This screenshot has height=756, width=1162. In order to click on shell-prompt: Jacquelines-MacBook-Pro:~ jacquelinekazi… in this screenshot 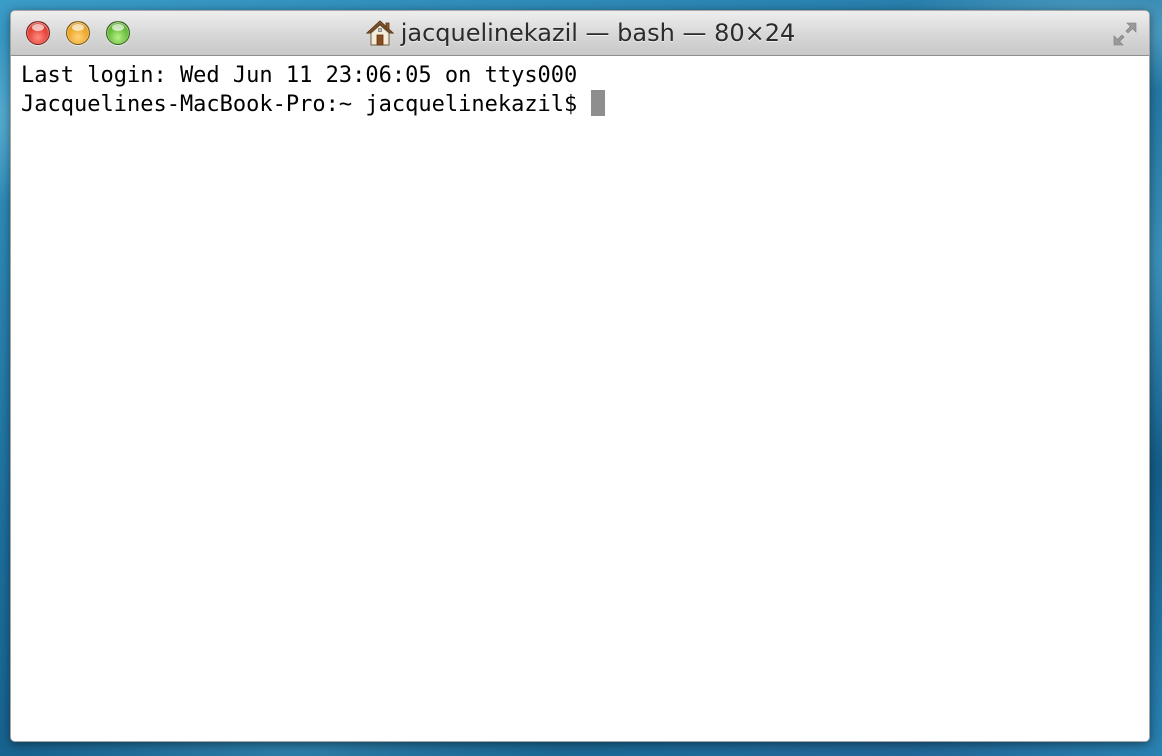, I will do `click(299, 104)`.